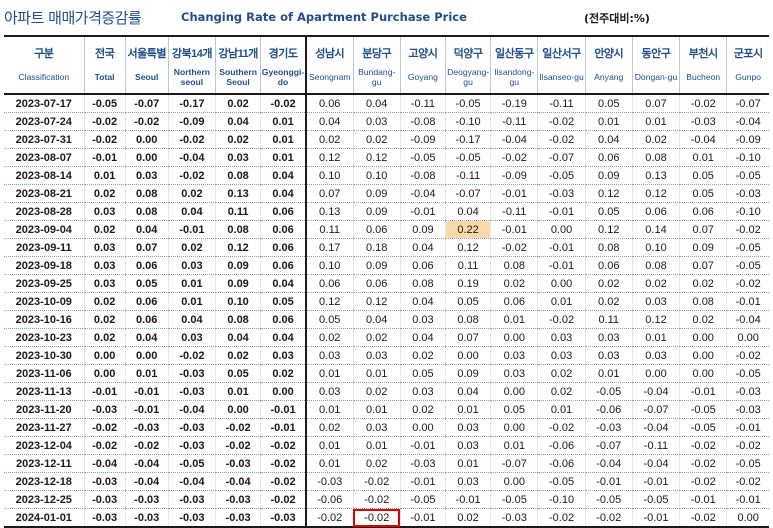 The image size is (773, 528). Describe the element at coordinates (283, 391) in the screenshot. I see `cell-gyeonggi-do: 0.00` at that location.